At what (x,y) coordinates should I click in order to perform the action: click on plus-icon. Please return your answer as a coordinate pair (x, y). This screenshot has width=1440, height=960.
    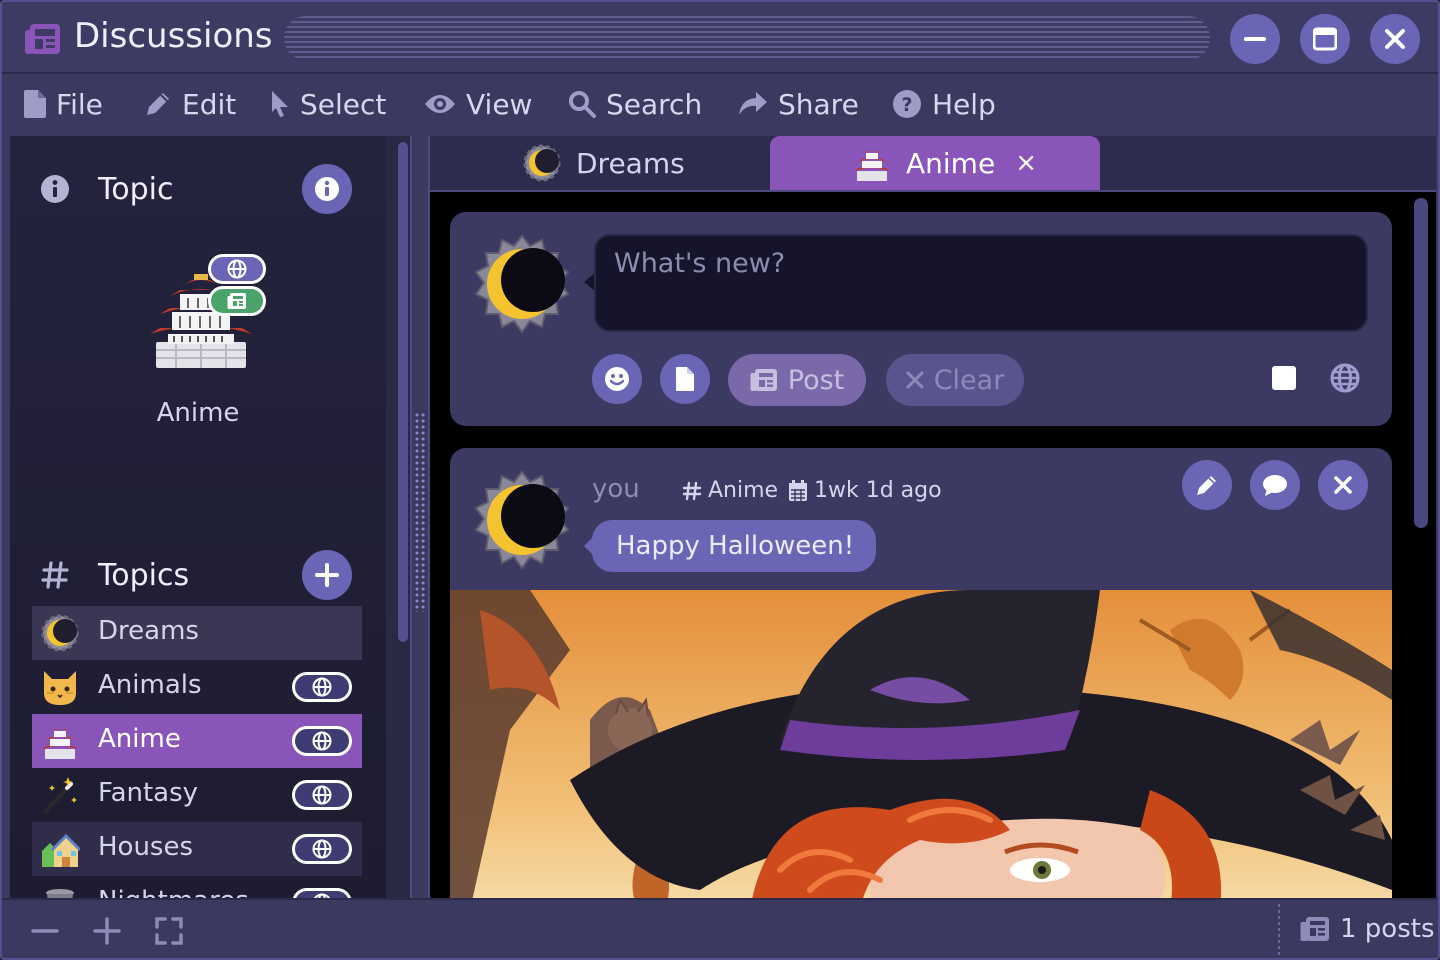
    Looking at the image, I should click on (327, 575).